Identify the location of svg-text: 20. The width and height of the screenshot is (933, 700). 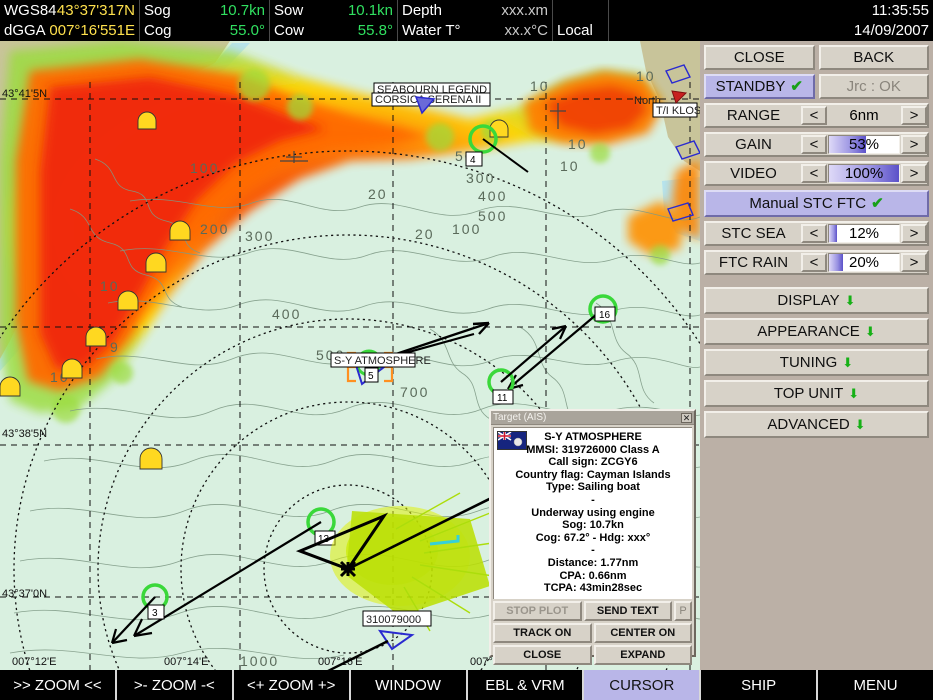
(378, 194).